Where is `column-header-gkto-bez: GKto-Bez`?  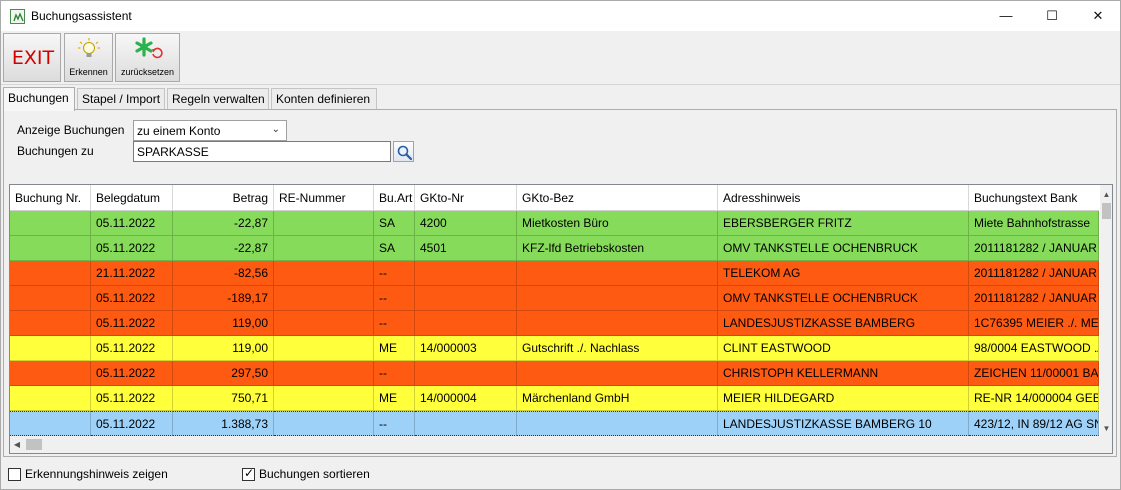
column-header-gkto-bez: GKto-Bez is located at coordinates (617, 198).